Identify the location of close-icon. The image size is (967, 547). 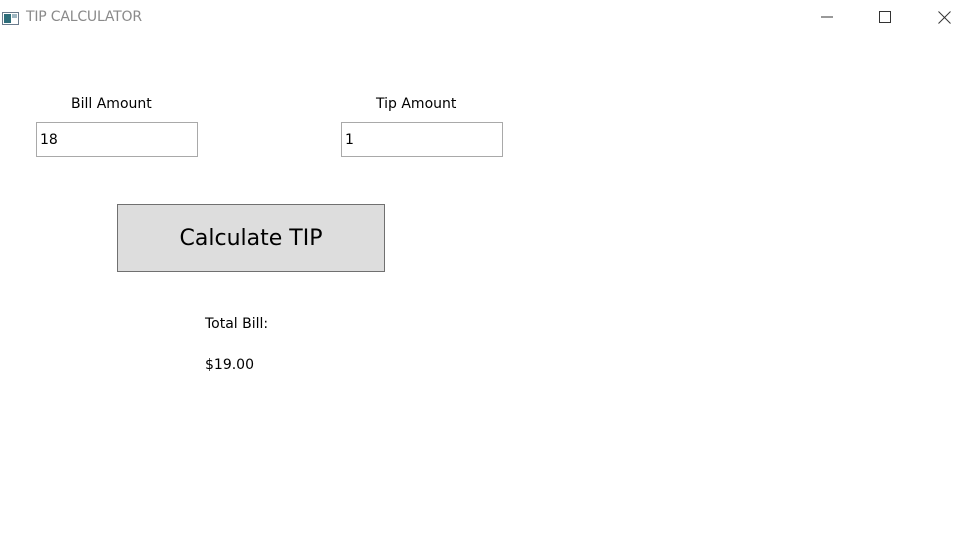
(944, 17).